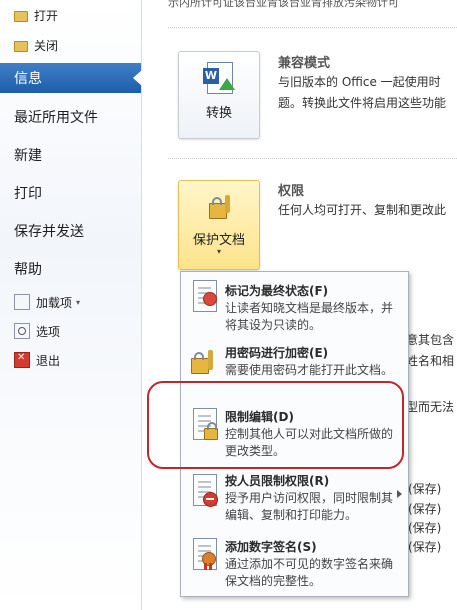  What do you see at coordinates (399, 494) in the screenshot?
I see `submenu-arrow-icon` at bounding box center [399, 494].